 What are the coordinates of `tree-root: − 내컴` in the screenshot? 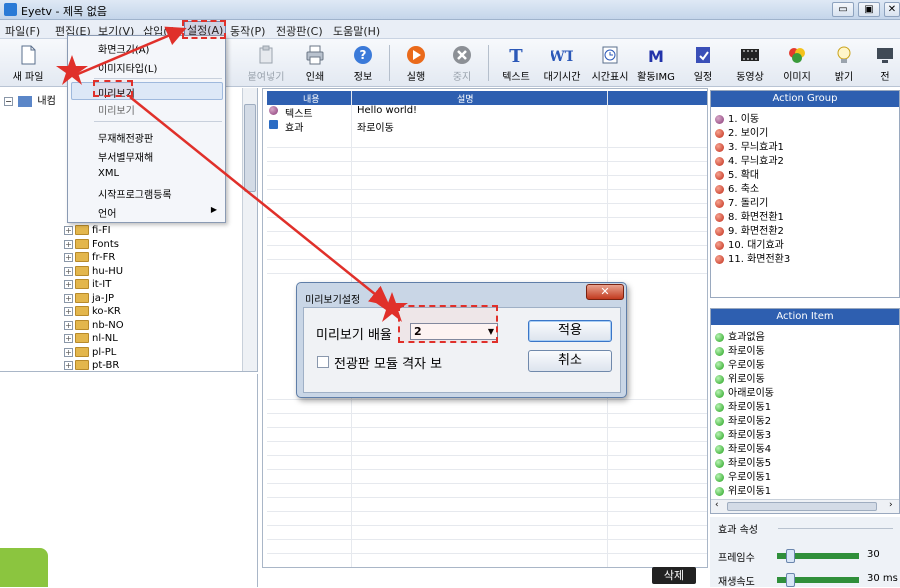 It's located at (30, 99).